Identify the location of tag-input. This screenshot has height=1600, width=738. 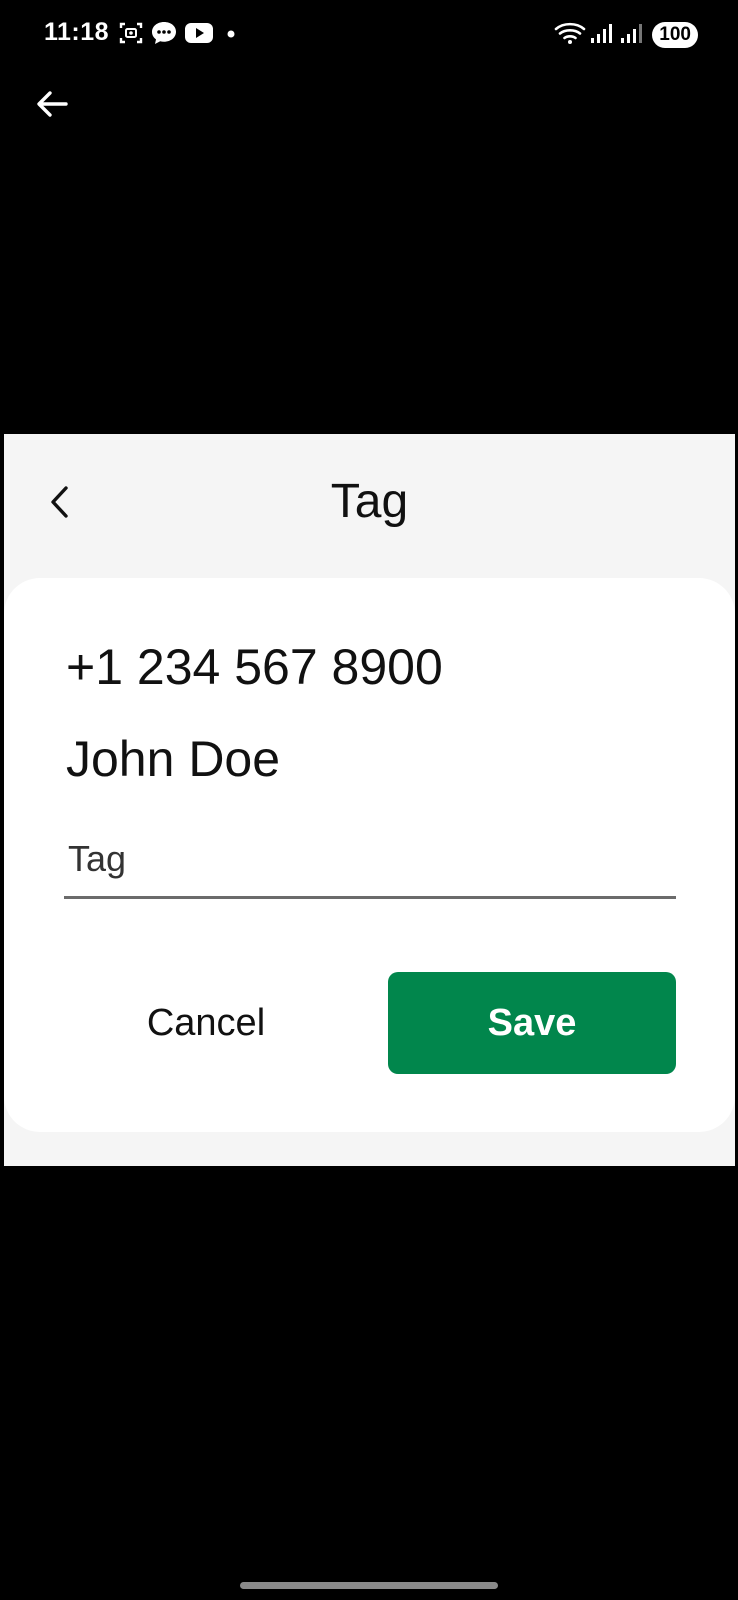
(368, 859).